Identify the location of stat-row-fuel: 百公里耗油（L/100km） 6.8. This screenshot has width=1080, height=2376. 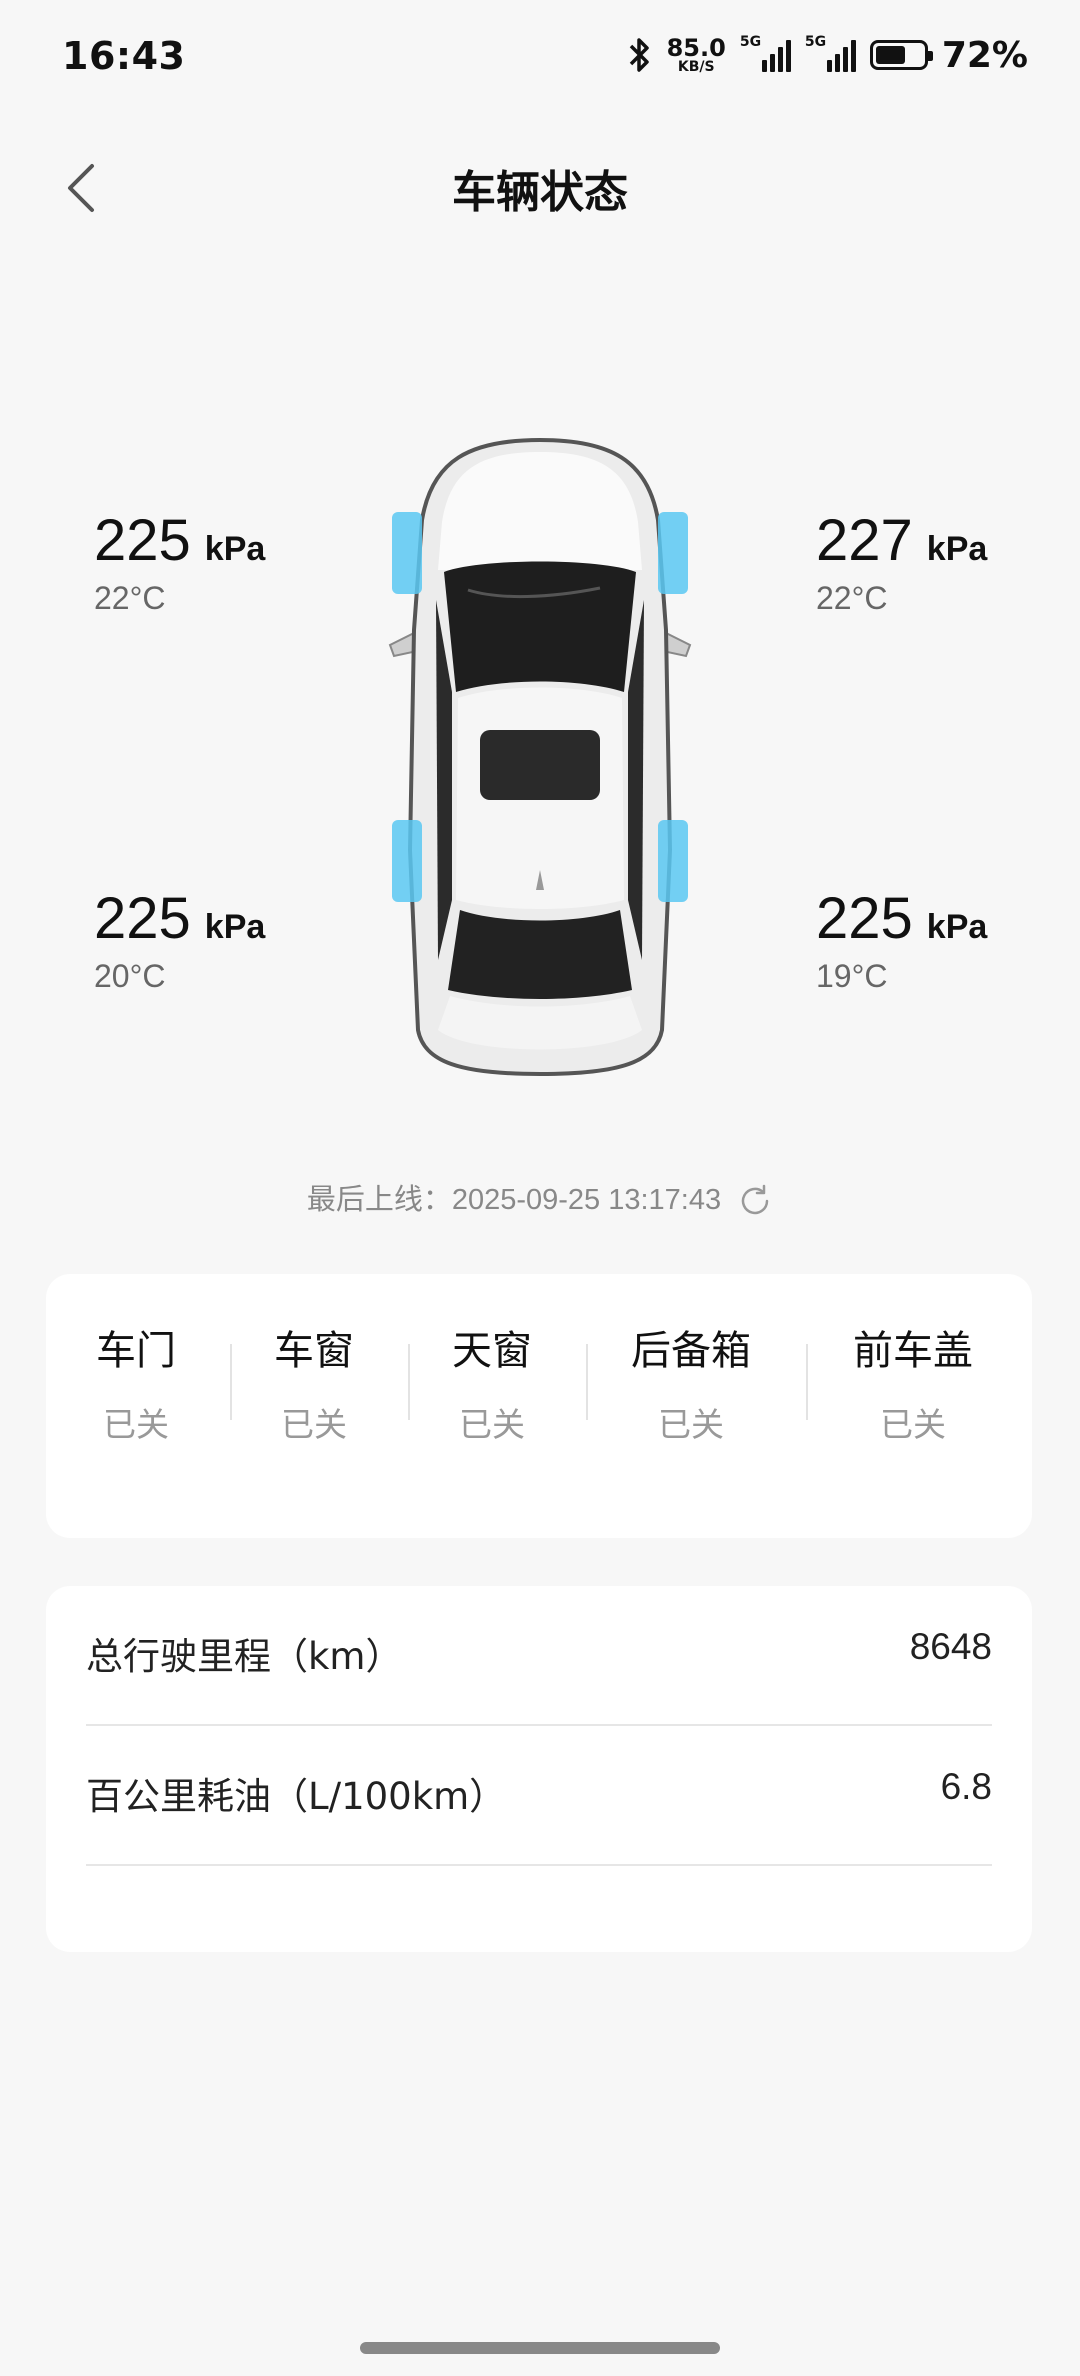
(539, 1796).